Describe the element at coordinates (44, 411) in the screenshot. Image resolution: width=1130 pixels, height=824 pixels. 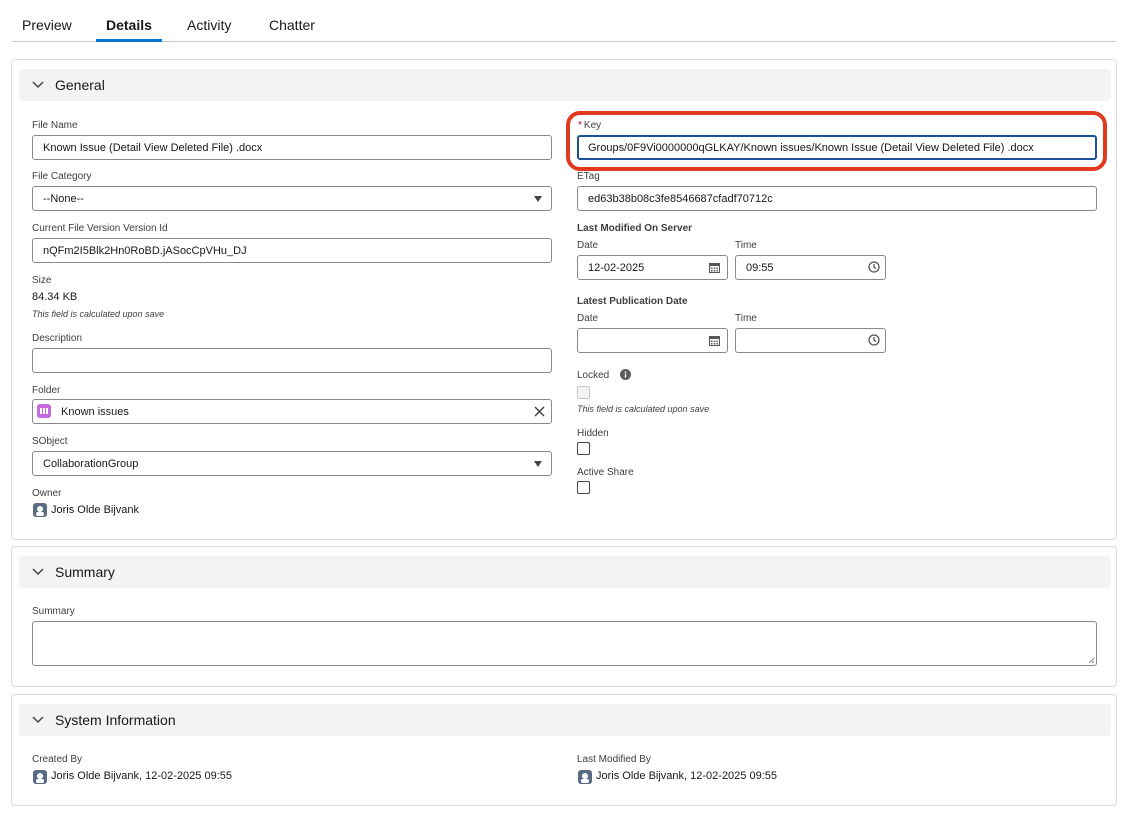
I see `group-icon` at that location.